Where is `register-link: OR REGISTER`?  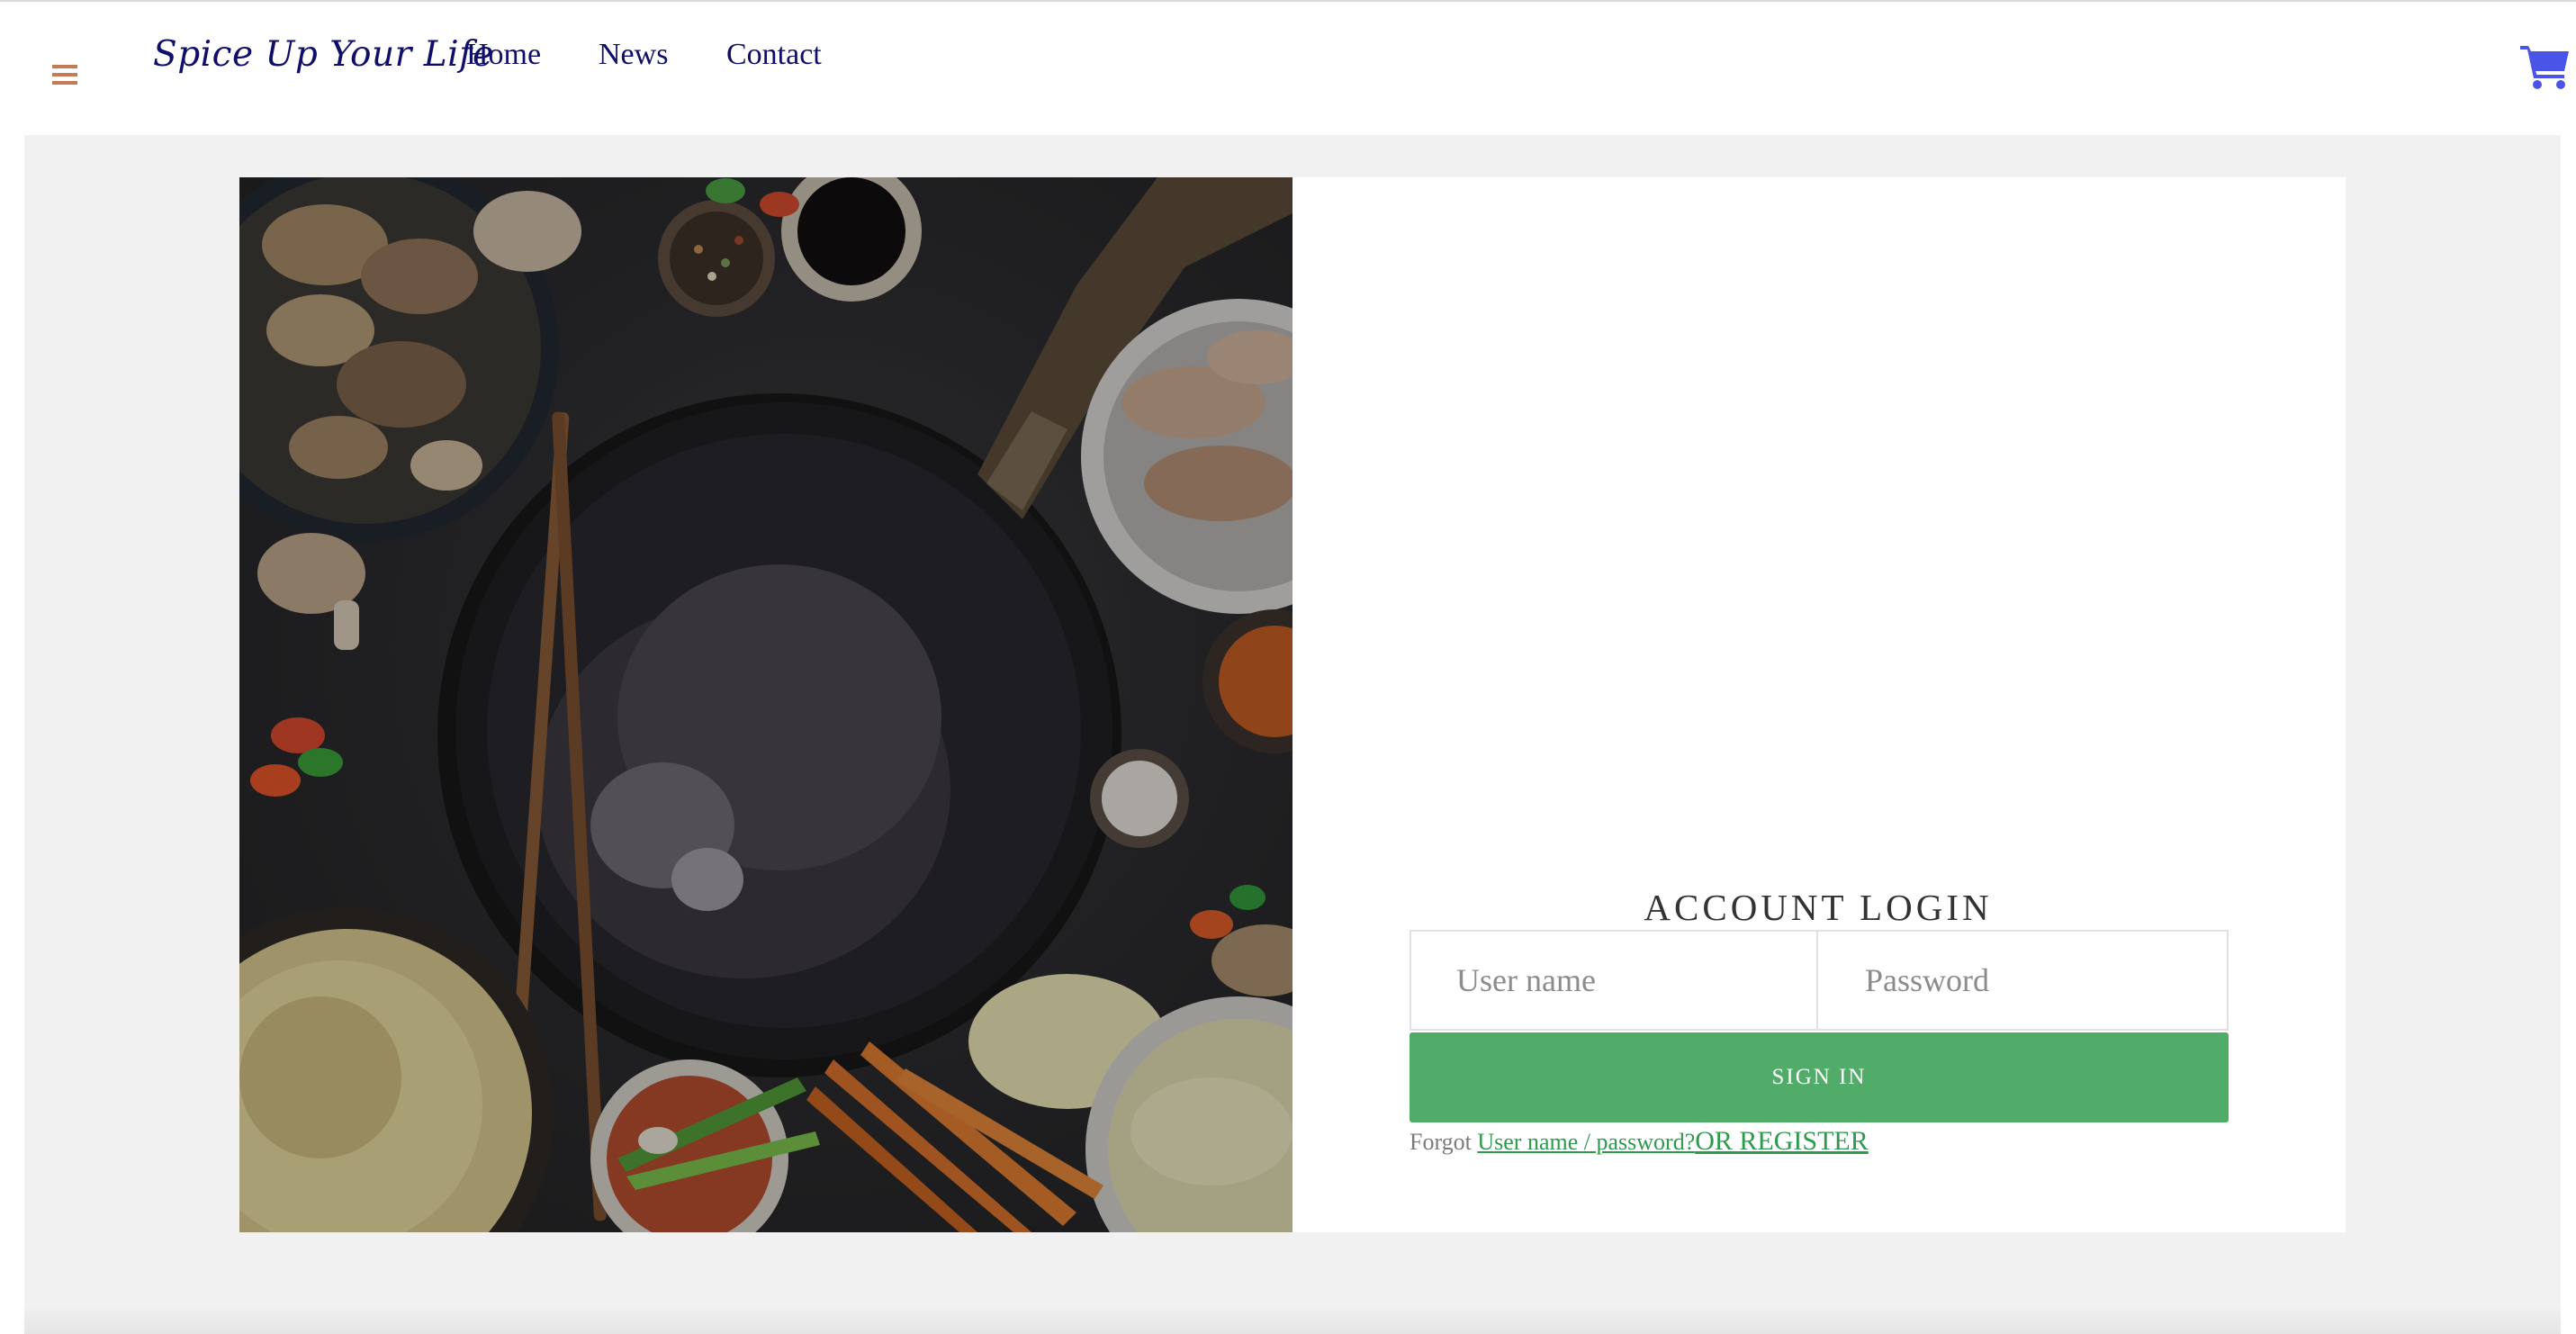 register-link: OR REGISTER is located at coordinates (1782, 1141).